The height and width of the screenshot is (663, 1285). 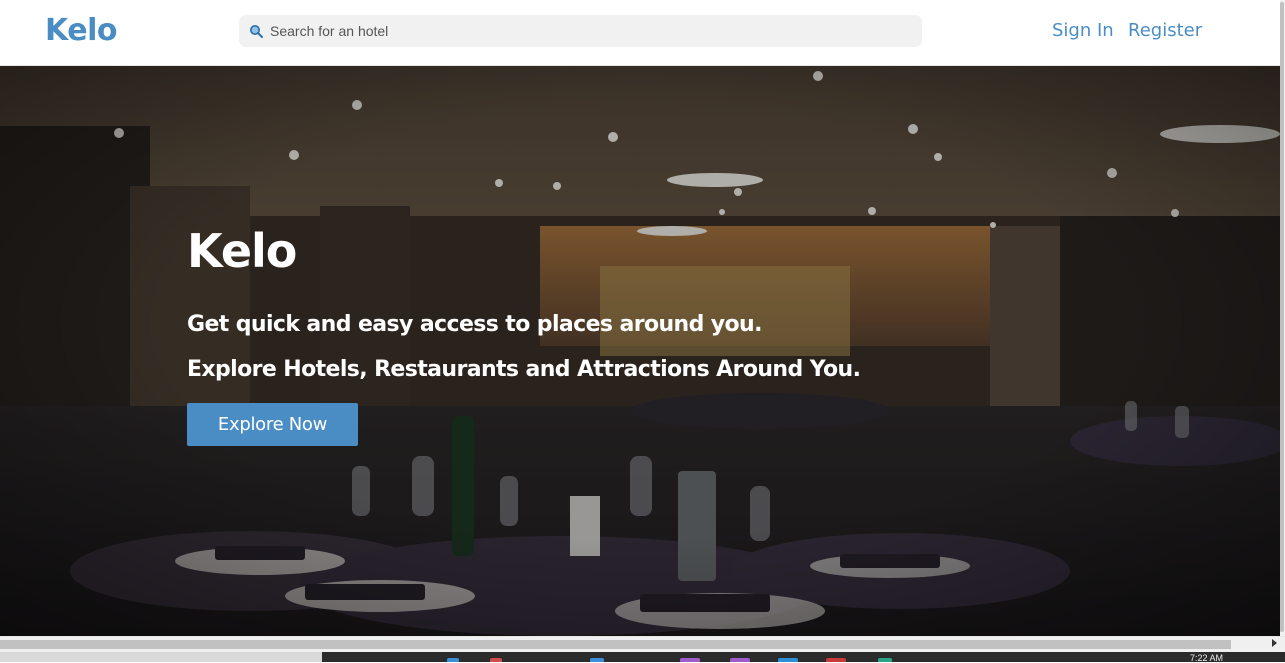 I want to click on vertical-scrollbar, so click(x=1282, y=318).